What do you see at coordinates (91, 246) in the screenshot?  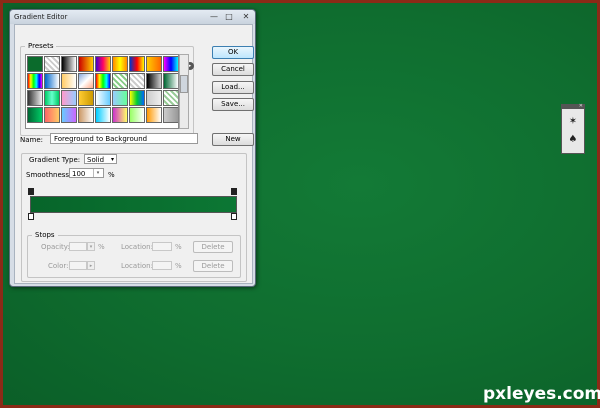 I see `opacity-spin-icon: ▾` at bounding box center [91, 246].